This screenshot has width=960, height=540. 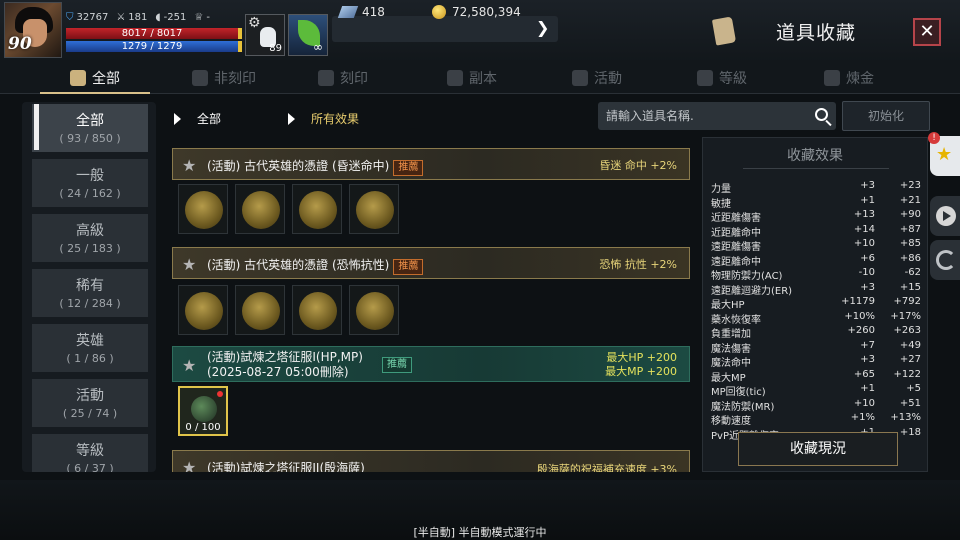 What do you see at coordinates (95, 78) in the screenshot?
I see `tab-all: 全部` at bounding box center [95, 78].